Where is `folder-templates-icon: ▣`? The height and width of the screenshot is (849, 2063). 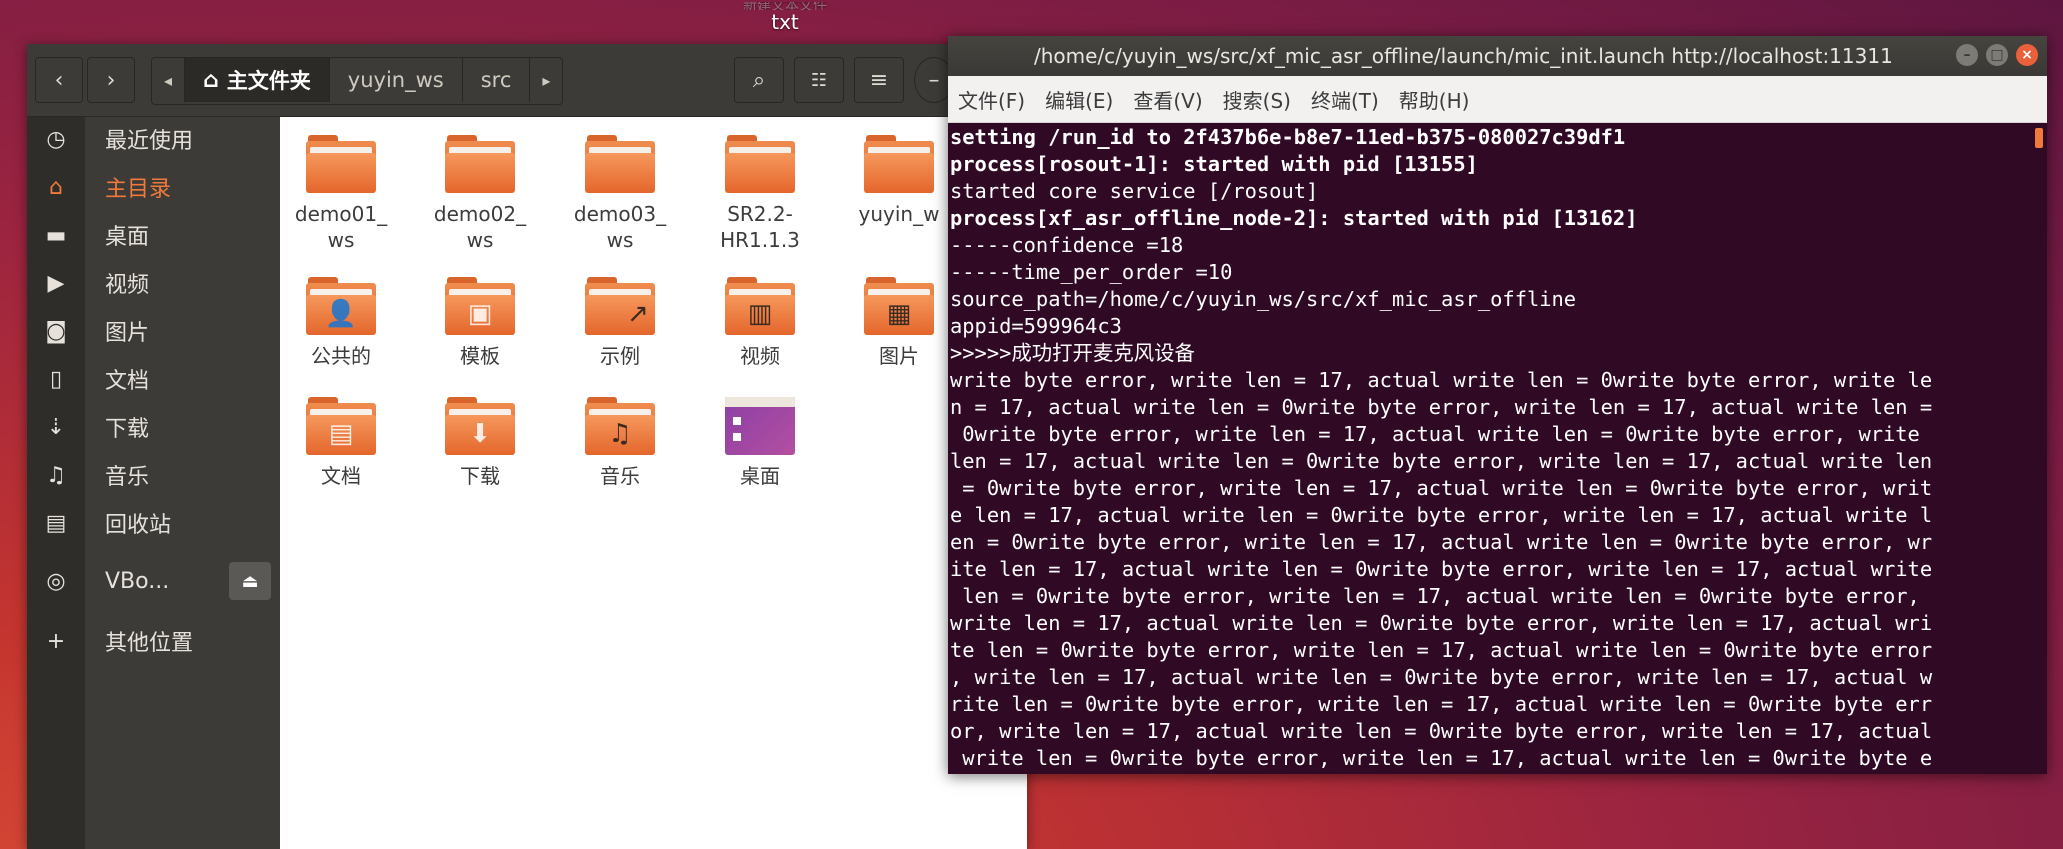
folder-templates-icon: ▣ is located at coordinates (480, 306).